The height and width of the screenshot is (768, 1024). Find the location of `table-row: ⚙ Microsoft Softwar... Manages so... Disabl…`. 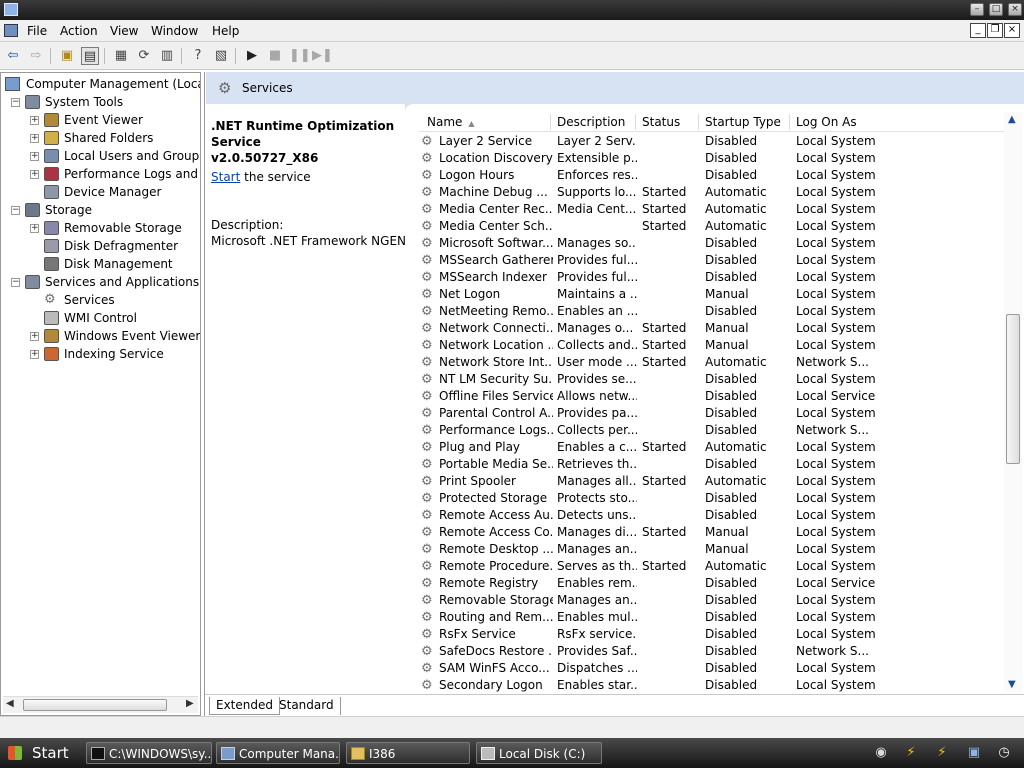

table-row: ⚙ Microsoft Softwar... Manages so... Disabl… is located at coordinates (713, 243).